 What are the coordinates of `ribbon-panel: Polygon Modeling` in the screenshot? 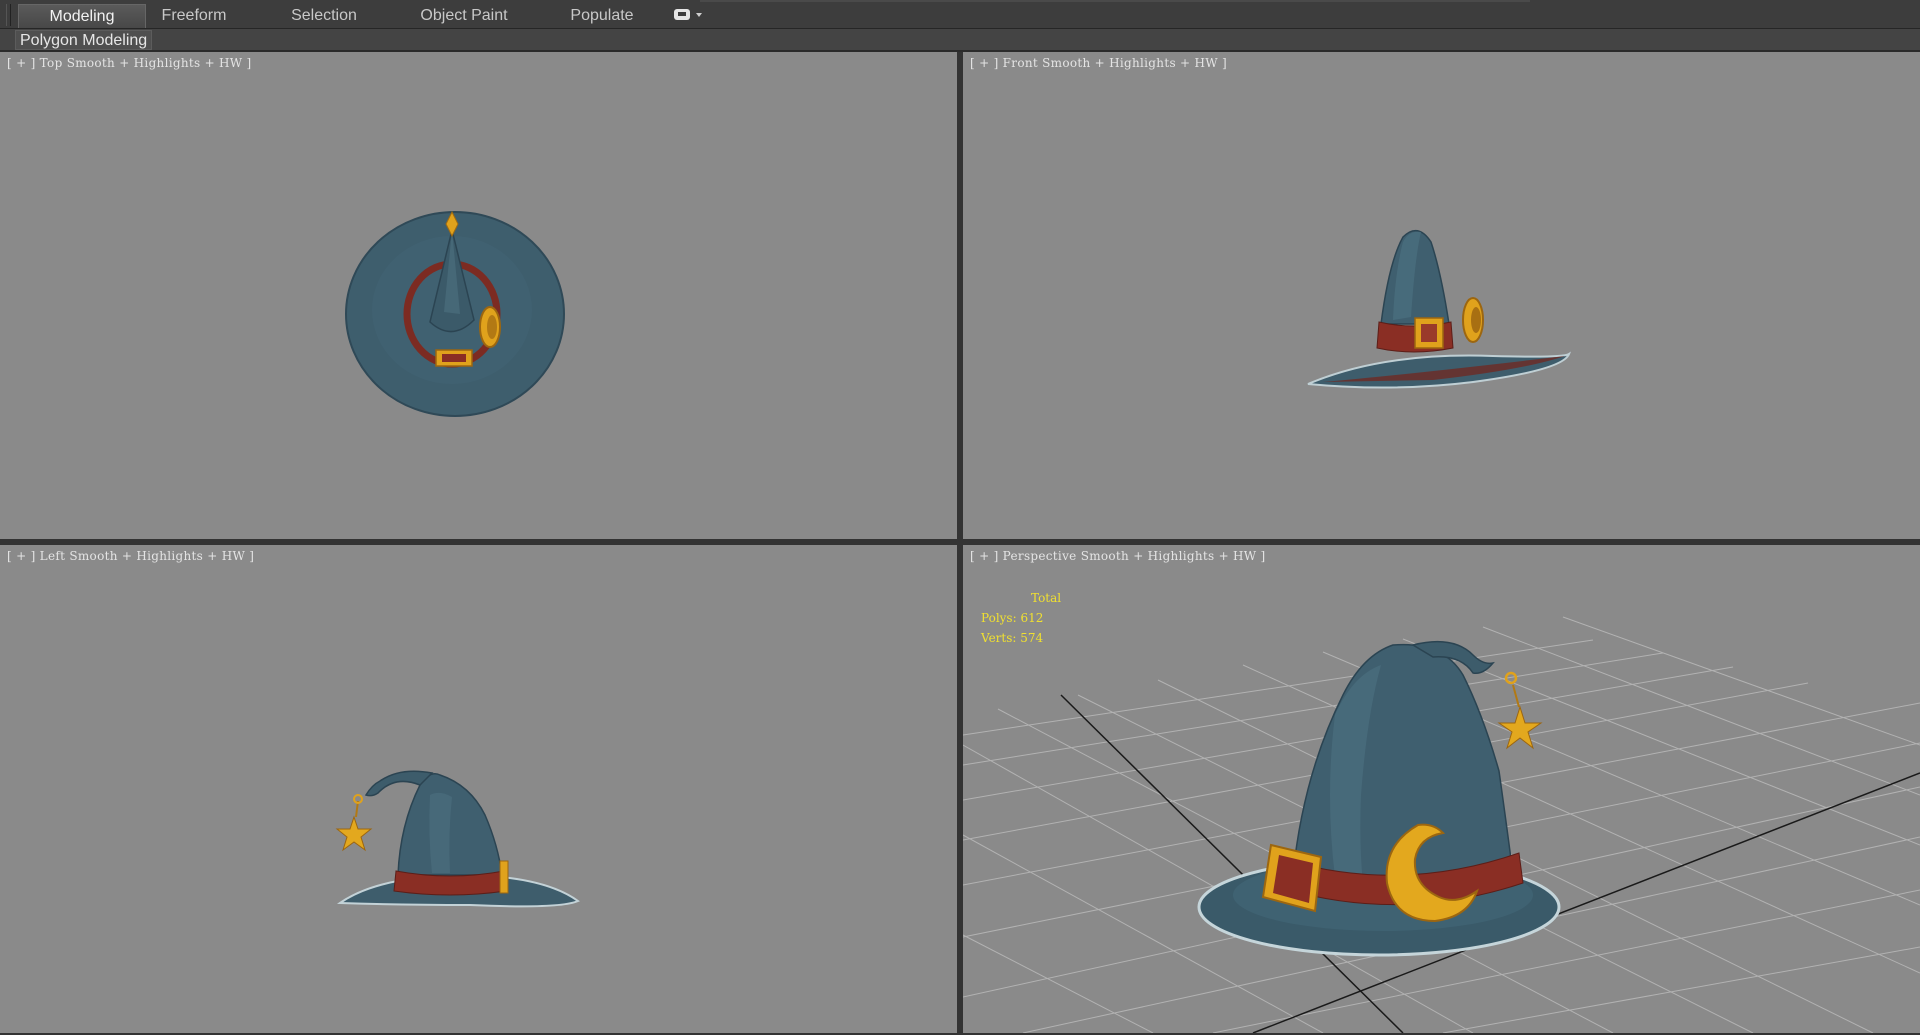 It's located at (960, 40).